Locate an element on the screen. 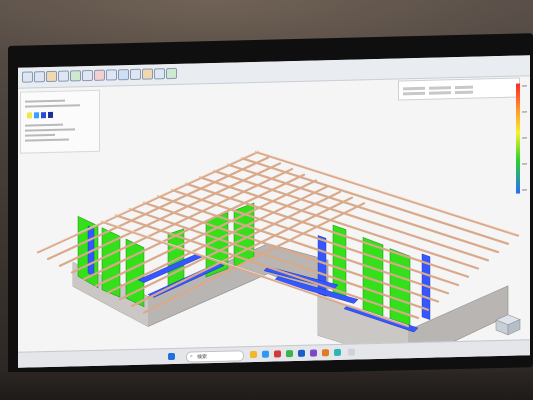 This screenshot has height=400, width=533. desk-surface is located at coordinates (266, 386).